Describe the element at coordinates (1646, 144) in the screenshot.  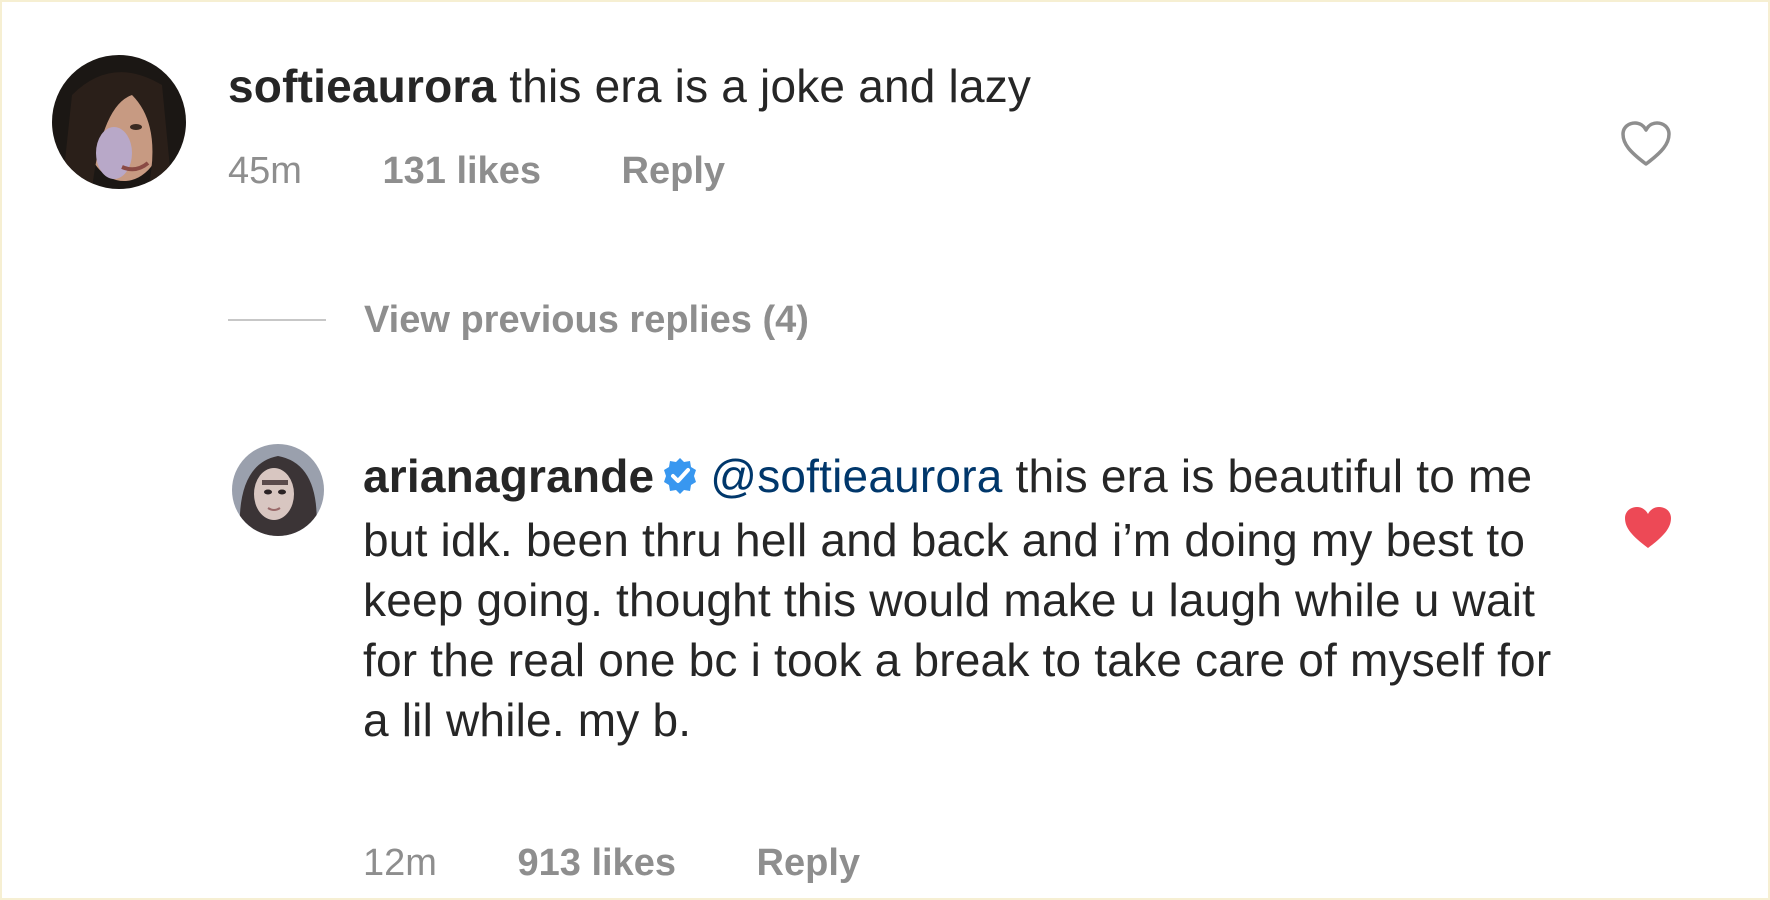
I see `heart-outline-icon` at that location.